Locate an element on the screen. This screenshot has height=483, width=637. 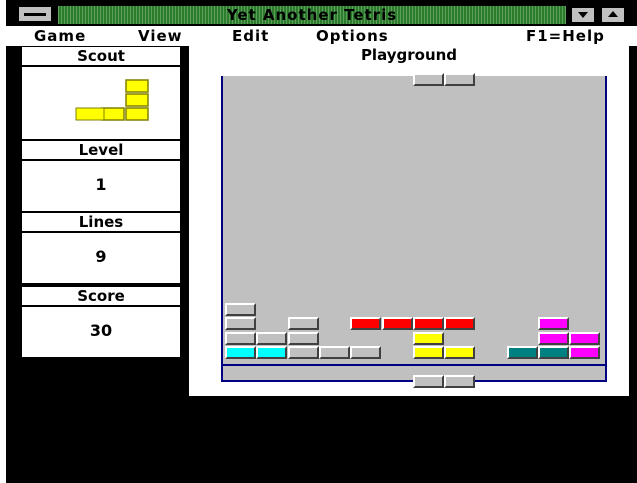
playground-title: Playground is located at coordinates (409, 55).